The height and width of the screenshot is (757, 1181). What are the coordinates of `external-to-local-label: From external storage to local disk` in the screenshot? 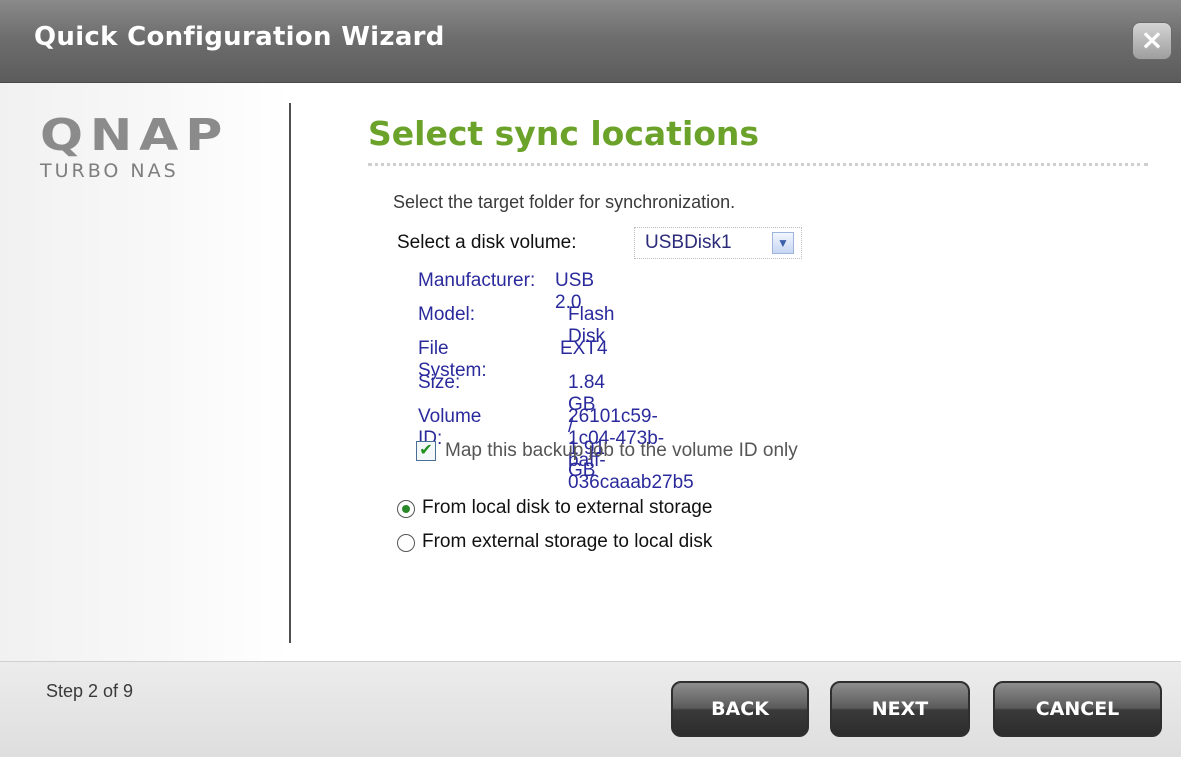 It's located at (567, 542).